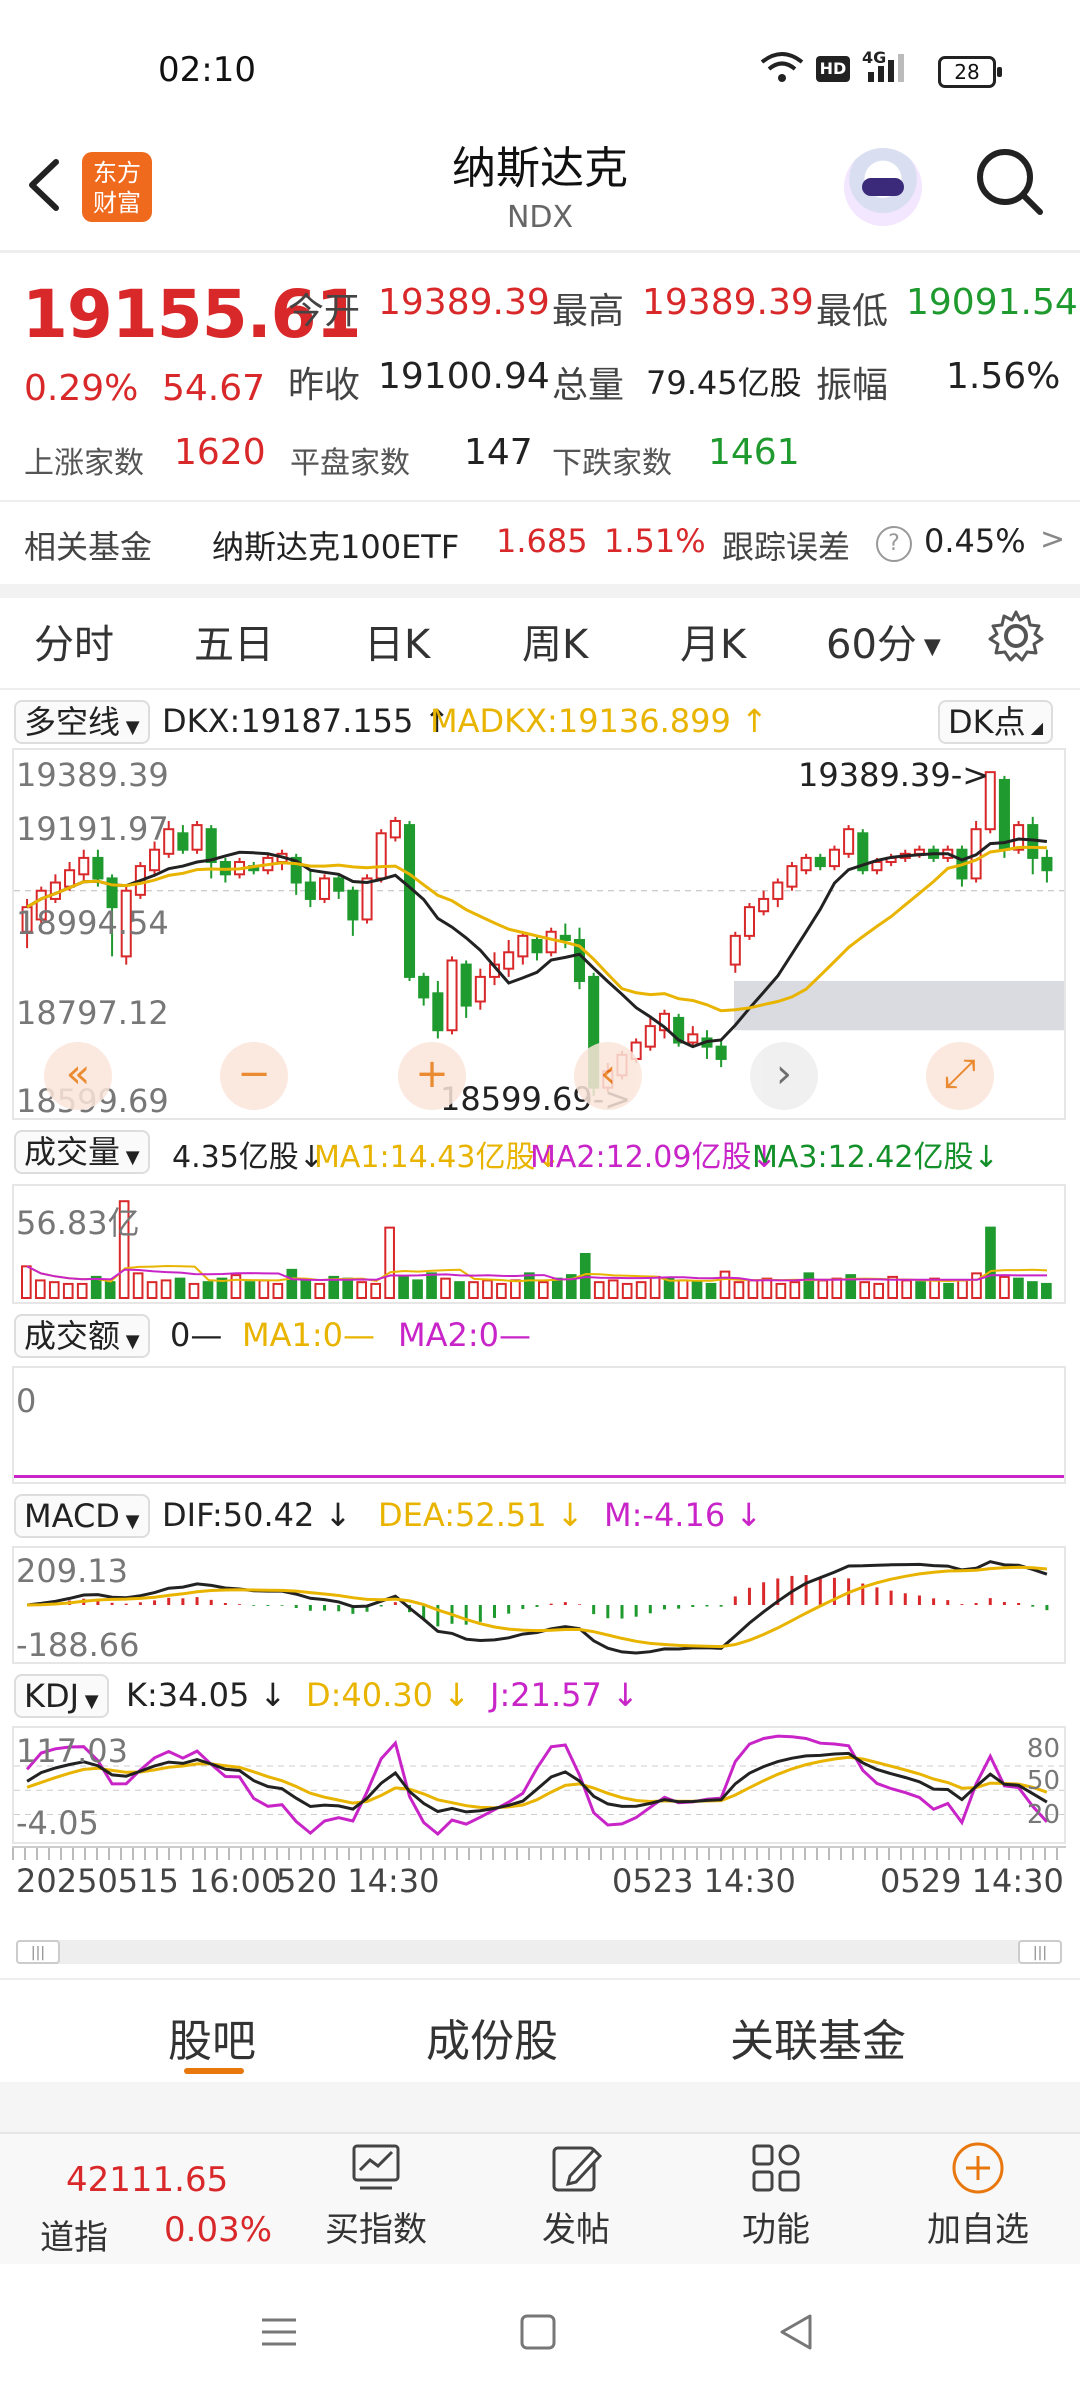 Image resolution: width=1080 pixels, height=2400 pixels. Describe the element at coordinates (254, 1076) in the screenshot. I see `zoom-out-button: −` at that location.